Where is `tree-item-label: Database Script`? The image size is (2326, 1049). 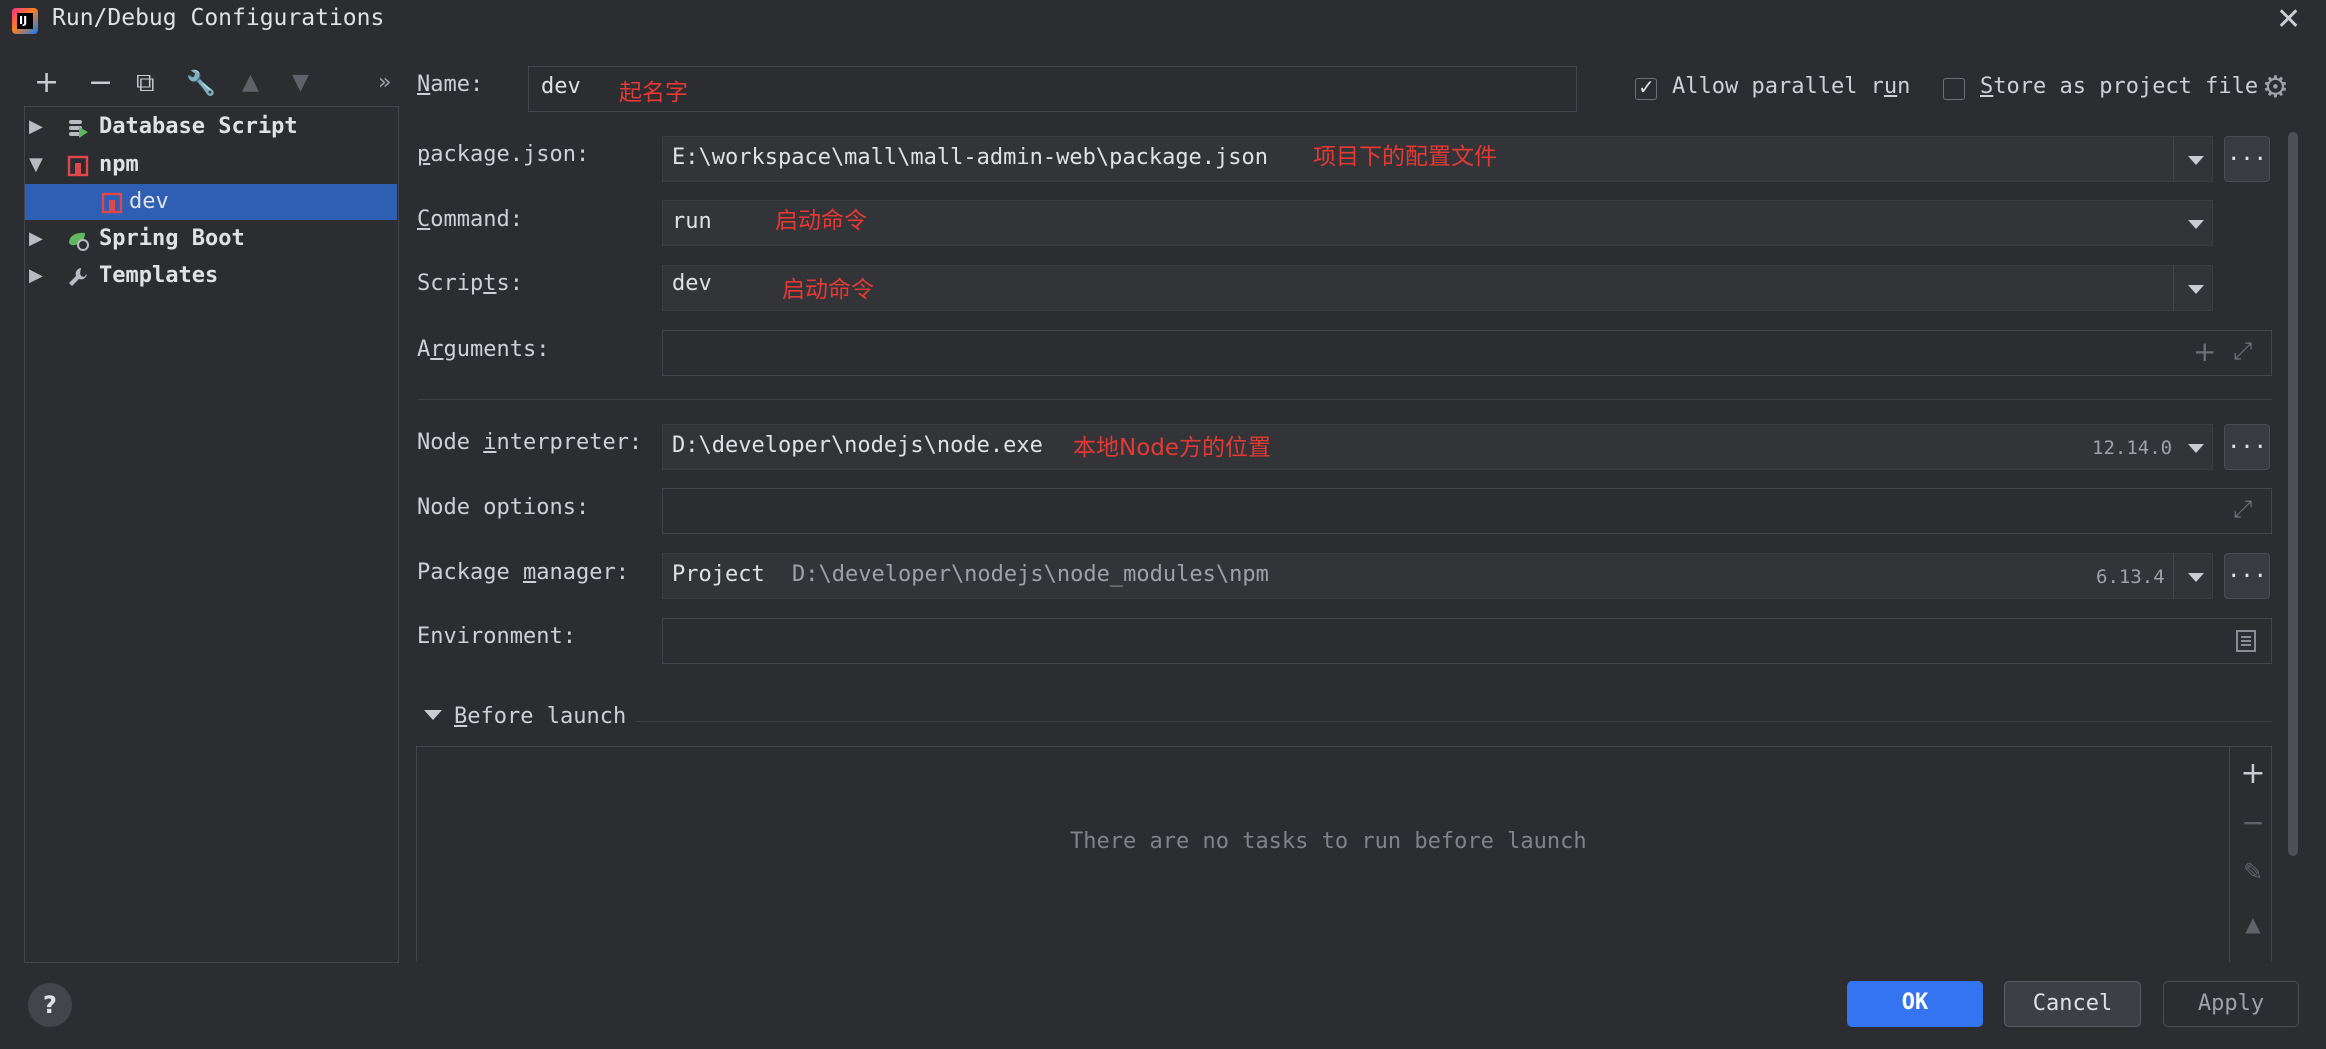
tree-item-label: Database Script is located at coordinates (198, 126).